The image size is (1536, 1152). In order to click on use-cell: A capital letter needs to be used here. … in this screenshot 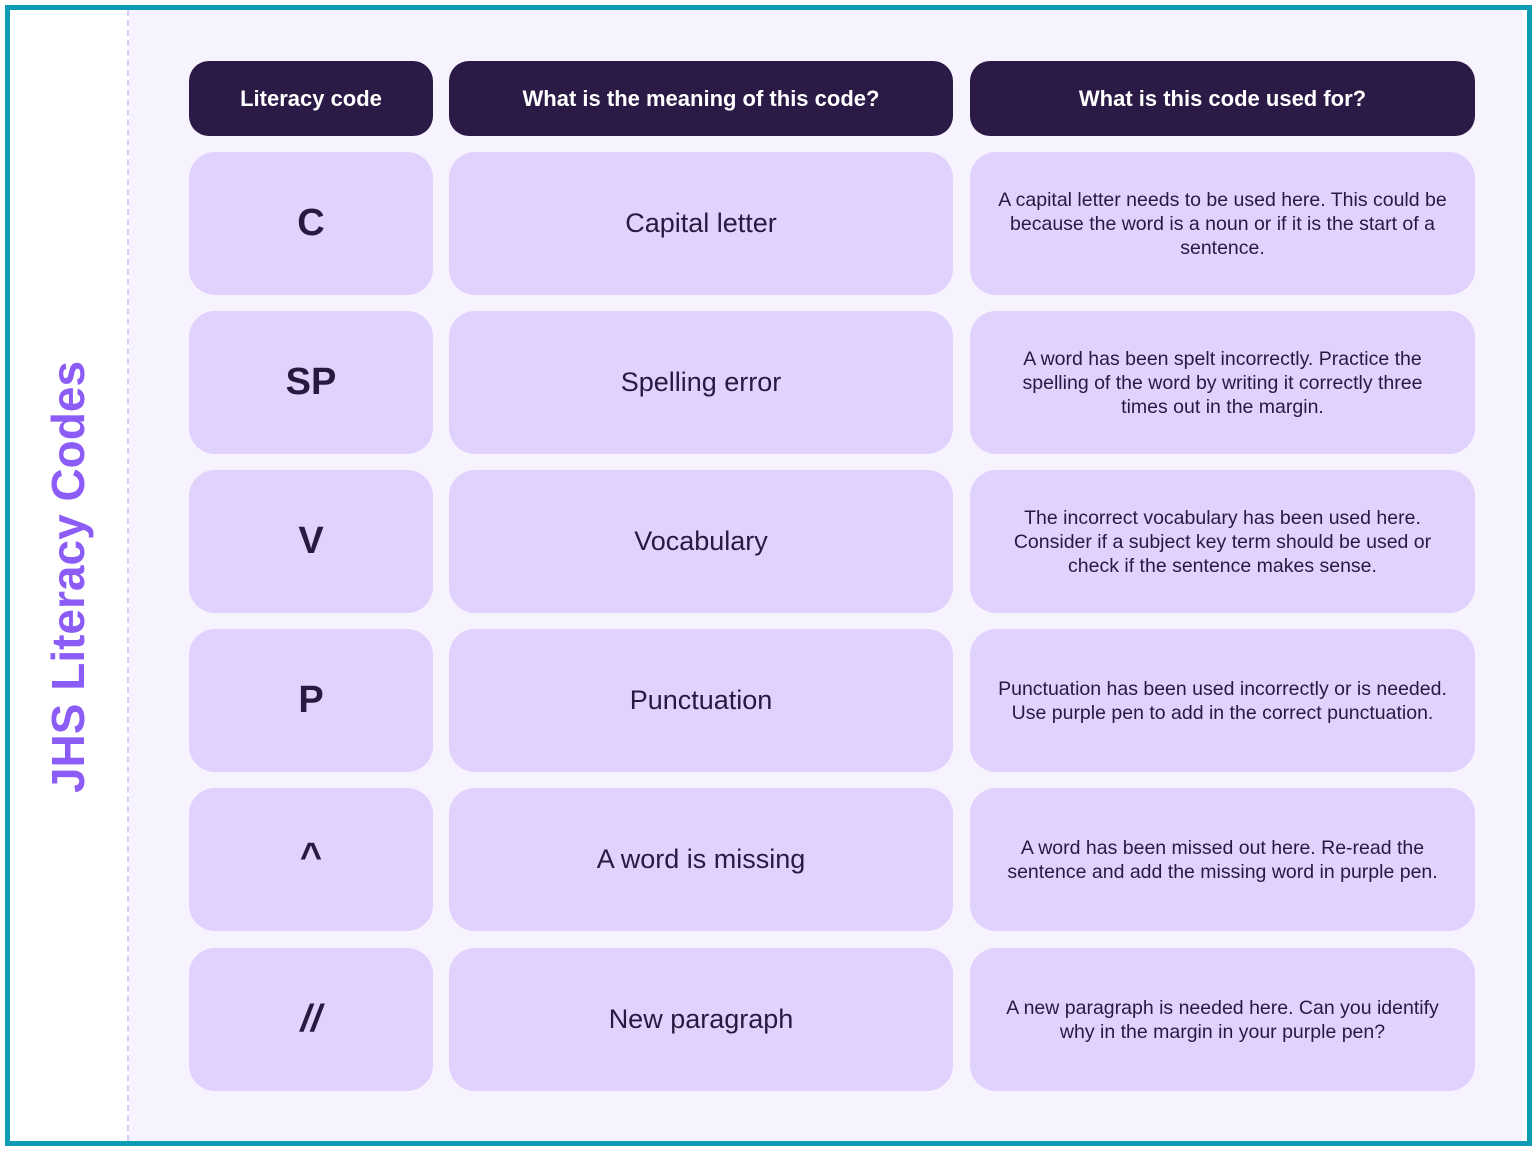, I will do `click(1222, 223)`.